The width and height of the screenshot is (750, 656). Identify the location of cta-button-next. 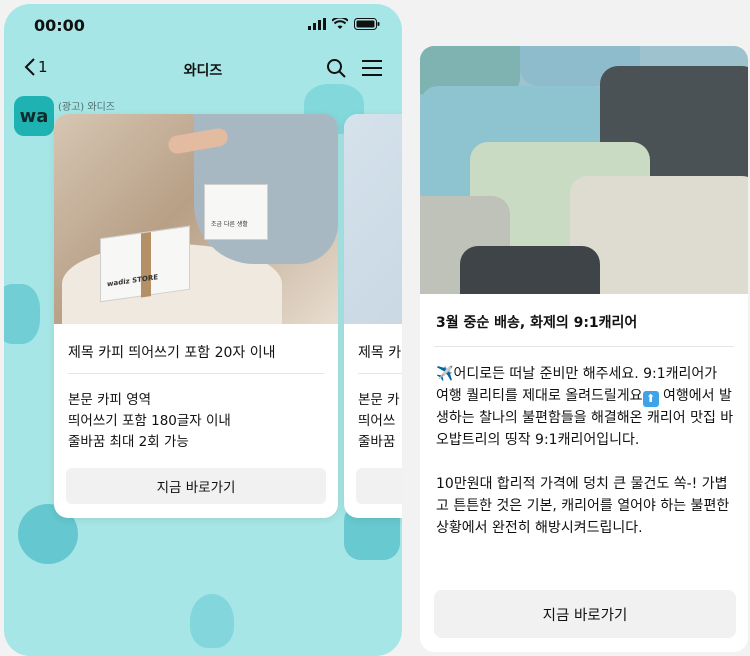
(379, 486).